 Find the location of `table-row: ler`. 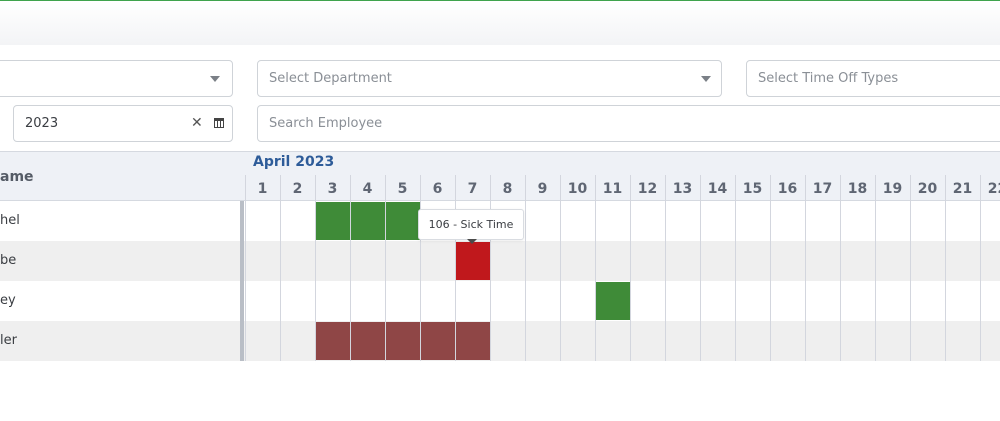

table-row: ler is located at coordinates (500, 341).